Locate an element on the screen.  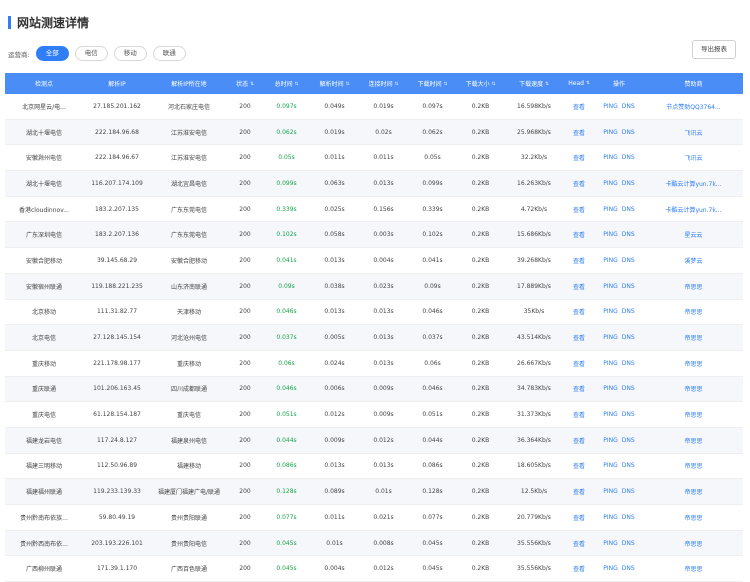
column-header-head: Head ⇅ is located at coordinates (579, 83).